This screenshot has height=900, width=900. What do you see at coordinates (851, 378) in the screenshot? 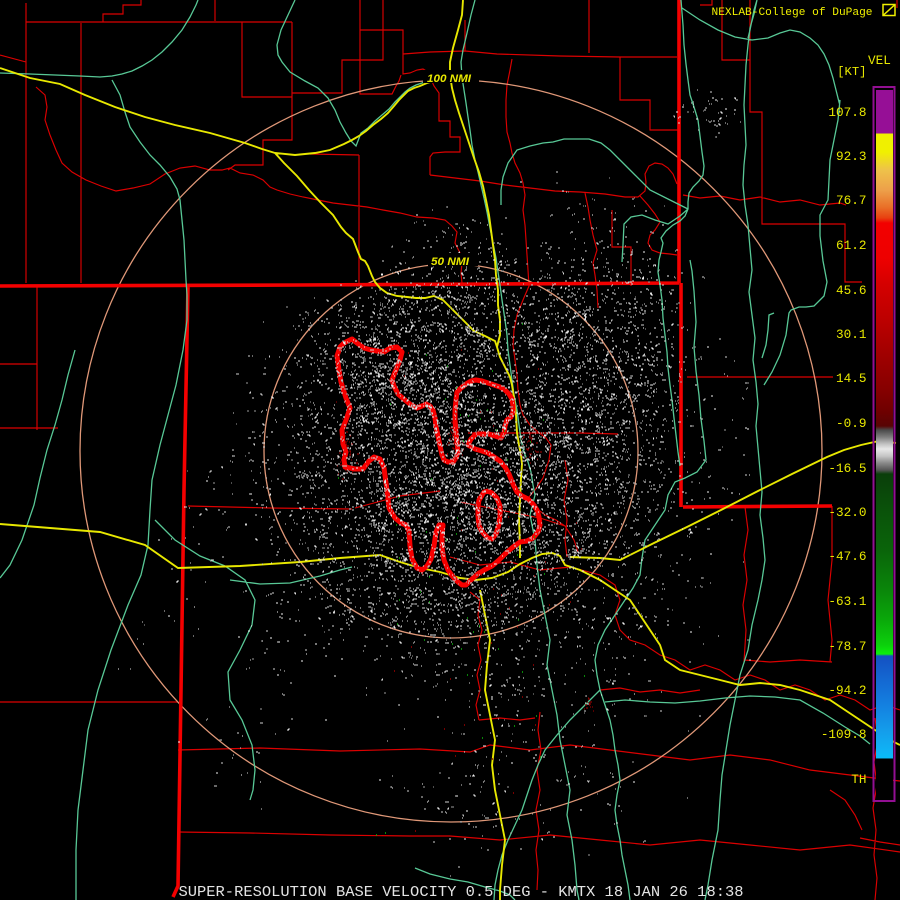
I see `svg-text: 14.5` at bounding box center [851, 378].